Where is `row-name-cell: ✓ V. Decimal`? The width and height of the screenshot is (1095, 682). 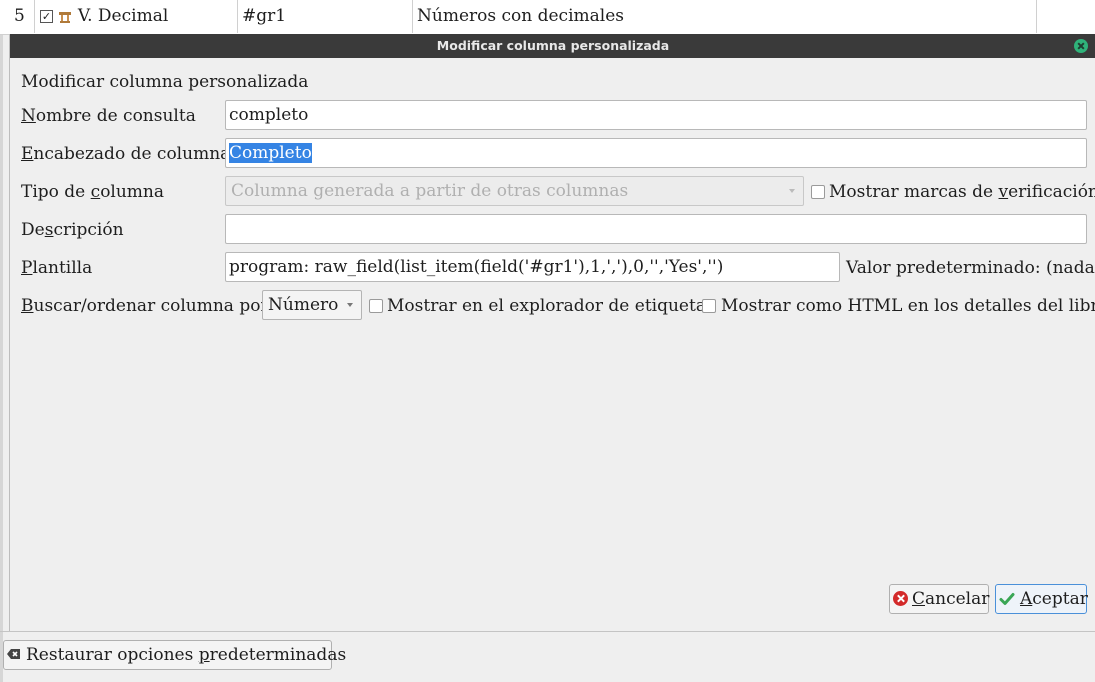 row-name-cell: ✓ V. Decimal is located at coordinates (136, 16).